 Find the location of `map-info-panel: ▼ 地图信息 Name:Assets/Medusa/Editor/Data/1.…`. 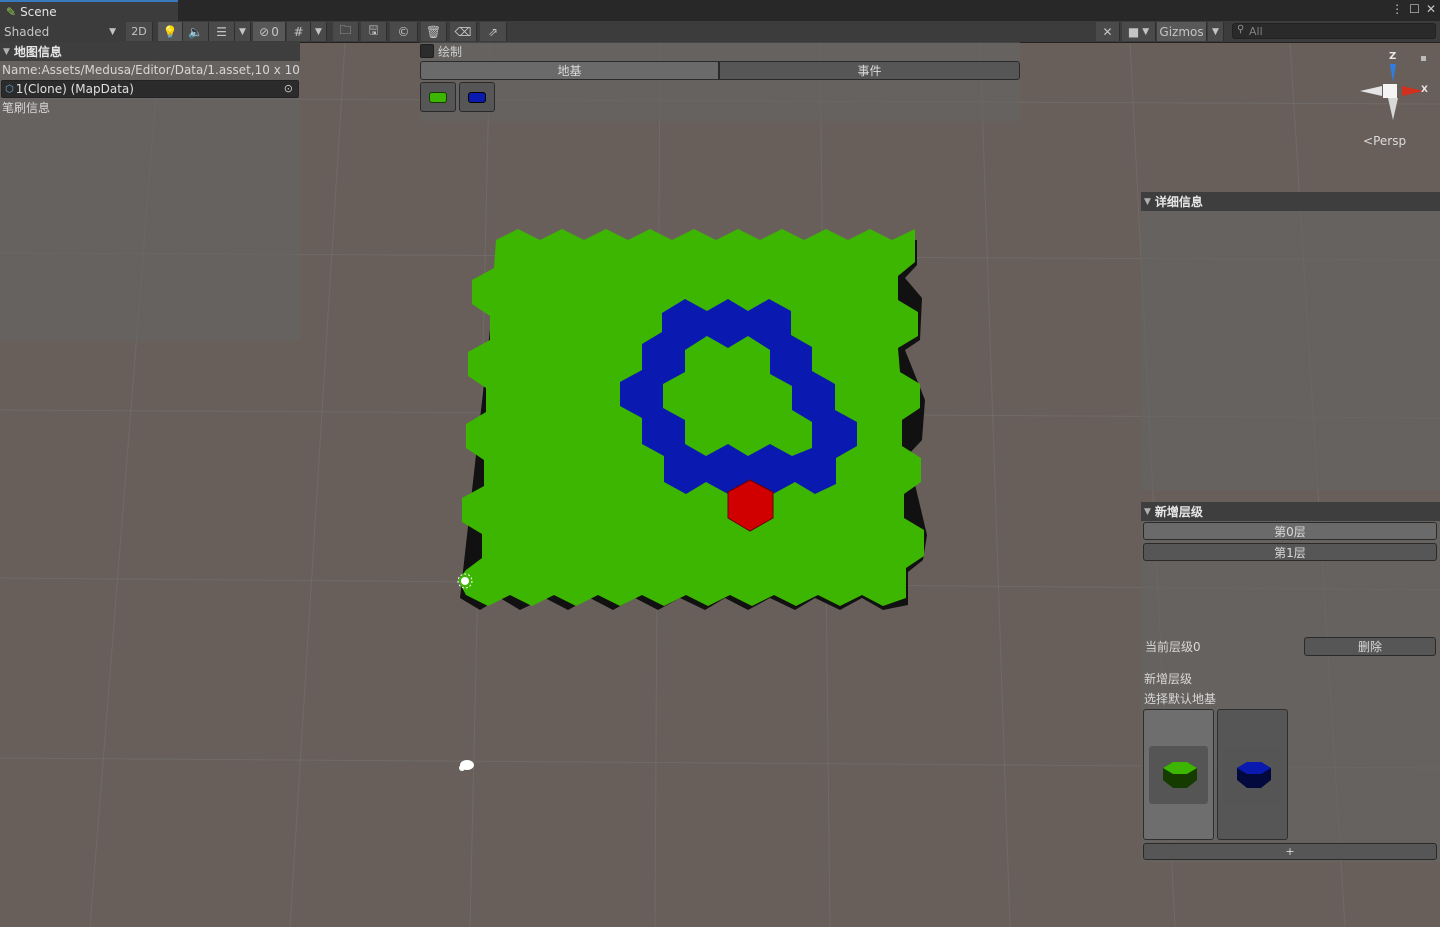

map-info-panel: ▼ 地图信息 Name:Assets/Medusa/Editor/Data/1.… is located at coordinates (150, 191).